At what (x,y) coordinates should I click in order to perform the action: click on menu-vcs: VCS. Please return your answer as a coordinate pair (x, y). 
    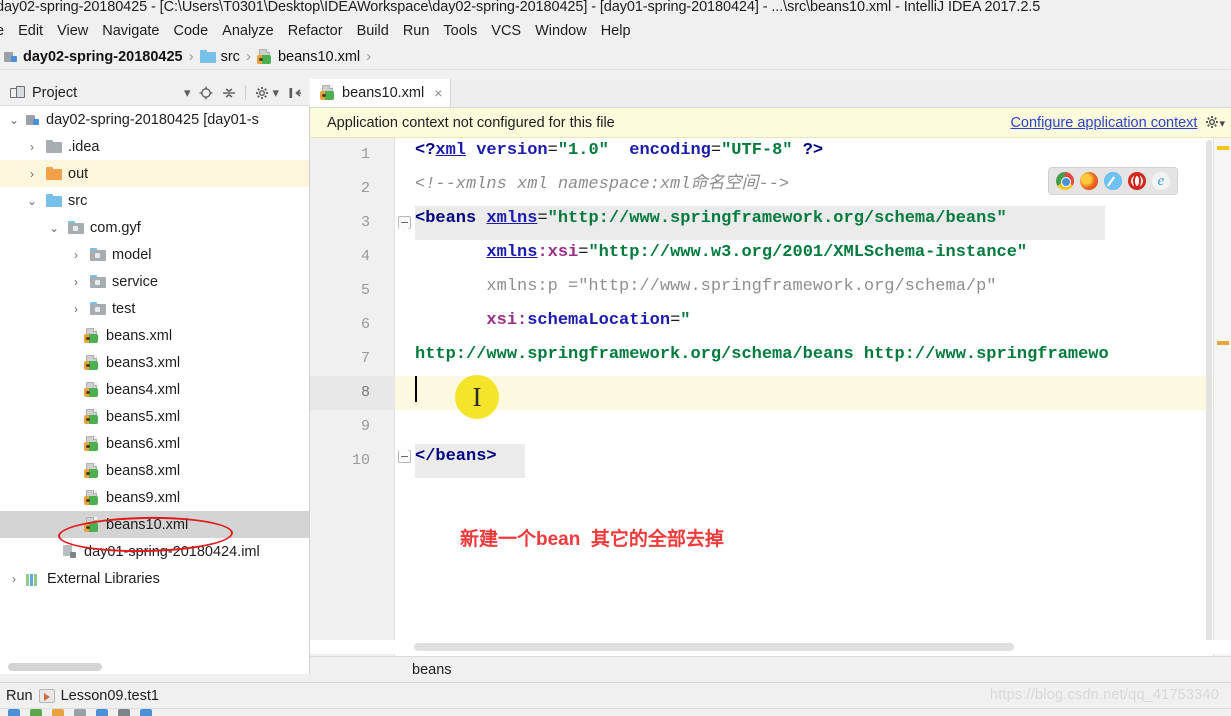
    Looking at the image, I should click on (506, 31).